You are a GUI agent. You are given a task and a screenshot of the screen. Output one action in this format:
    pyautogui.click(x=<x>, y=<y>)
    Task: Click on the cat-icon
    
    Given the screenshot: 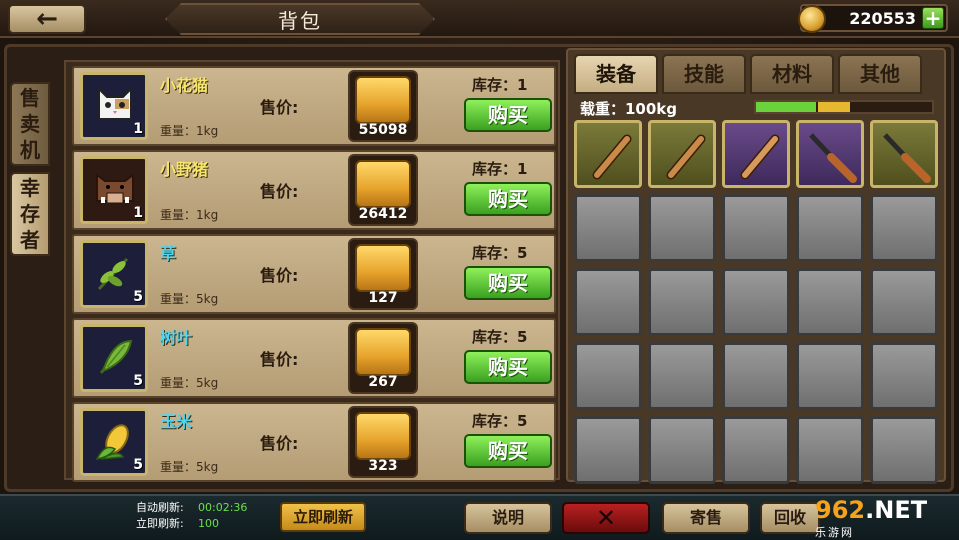 What is the action you would take?
    pyautogui.click(x=115, y=103)
    